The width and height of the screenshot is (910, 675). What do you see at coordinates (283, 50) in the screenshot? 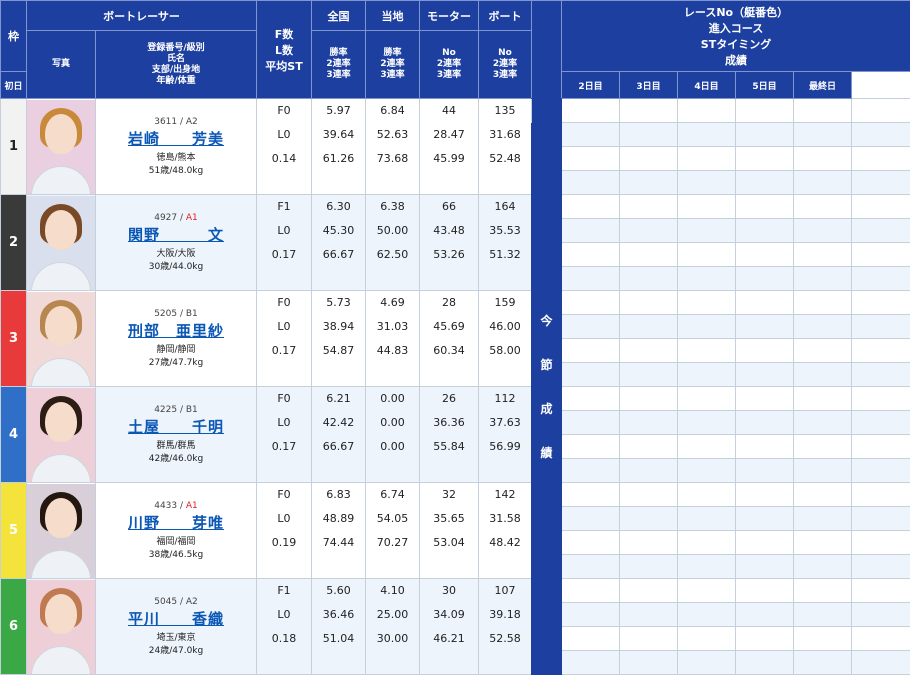
I see `fl-header-line: L数` at bounding box center [283, 50].